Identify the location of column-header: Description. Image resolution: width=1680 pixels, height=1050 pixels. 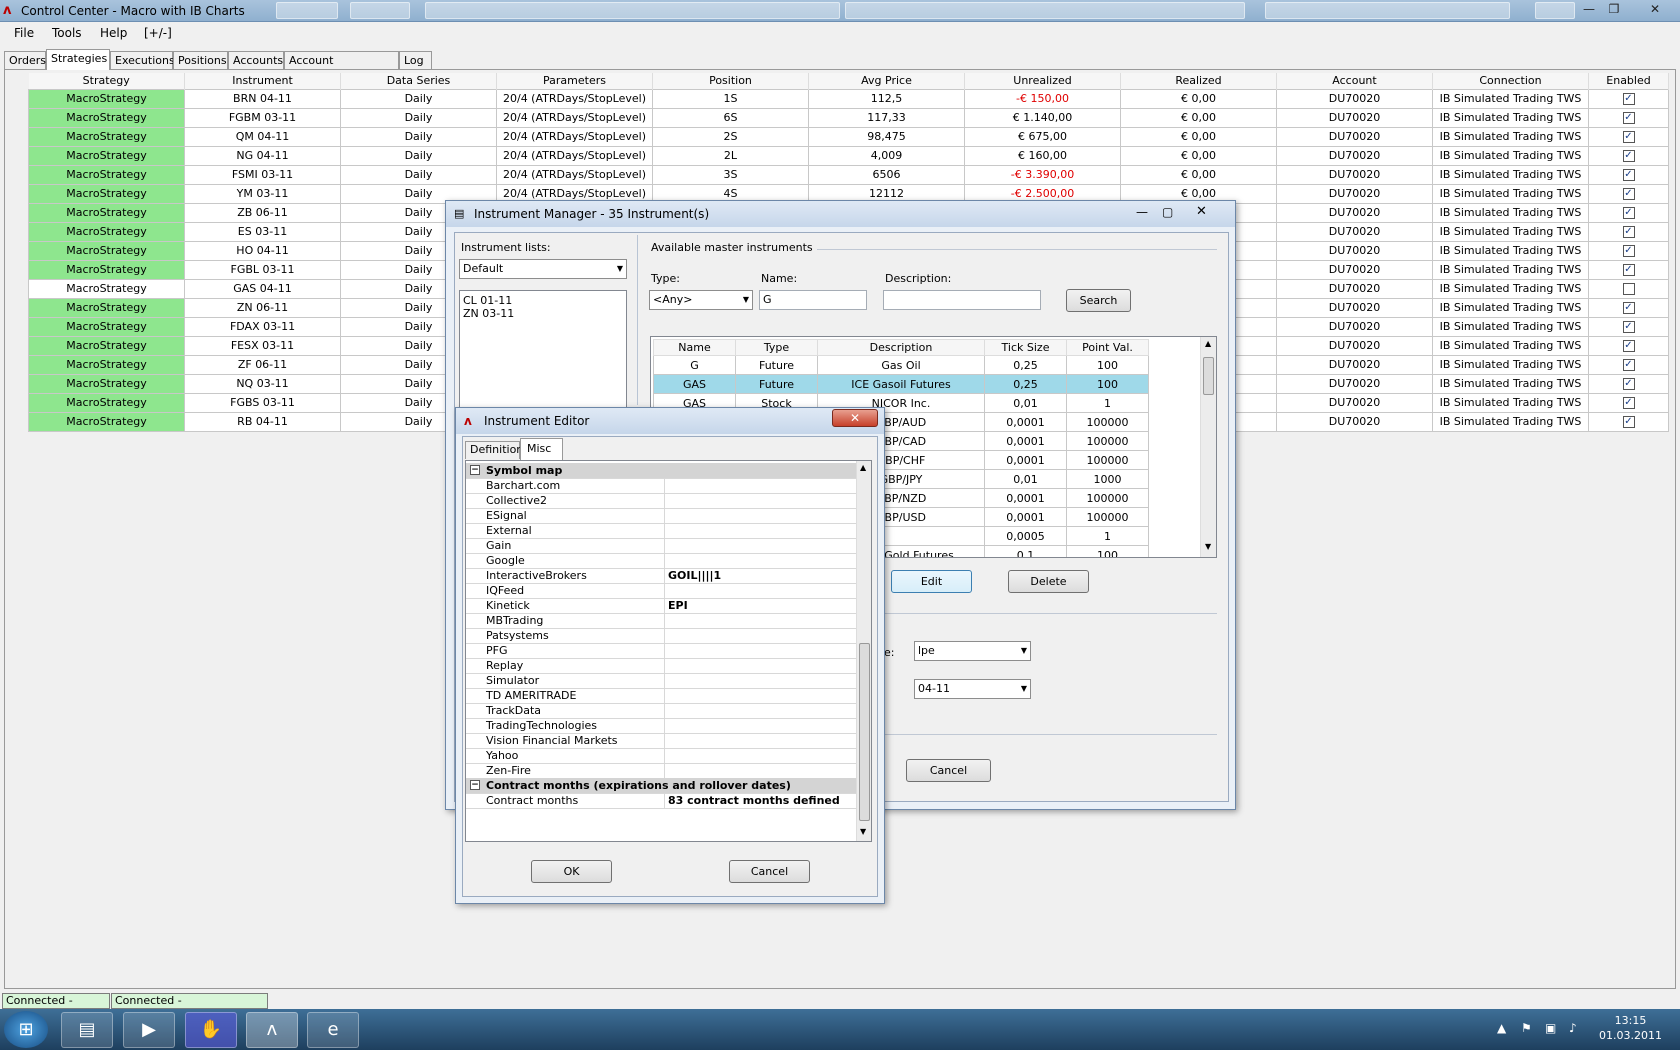
(901, 347).